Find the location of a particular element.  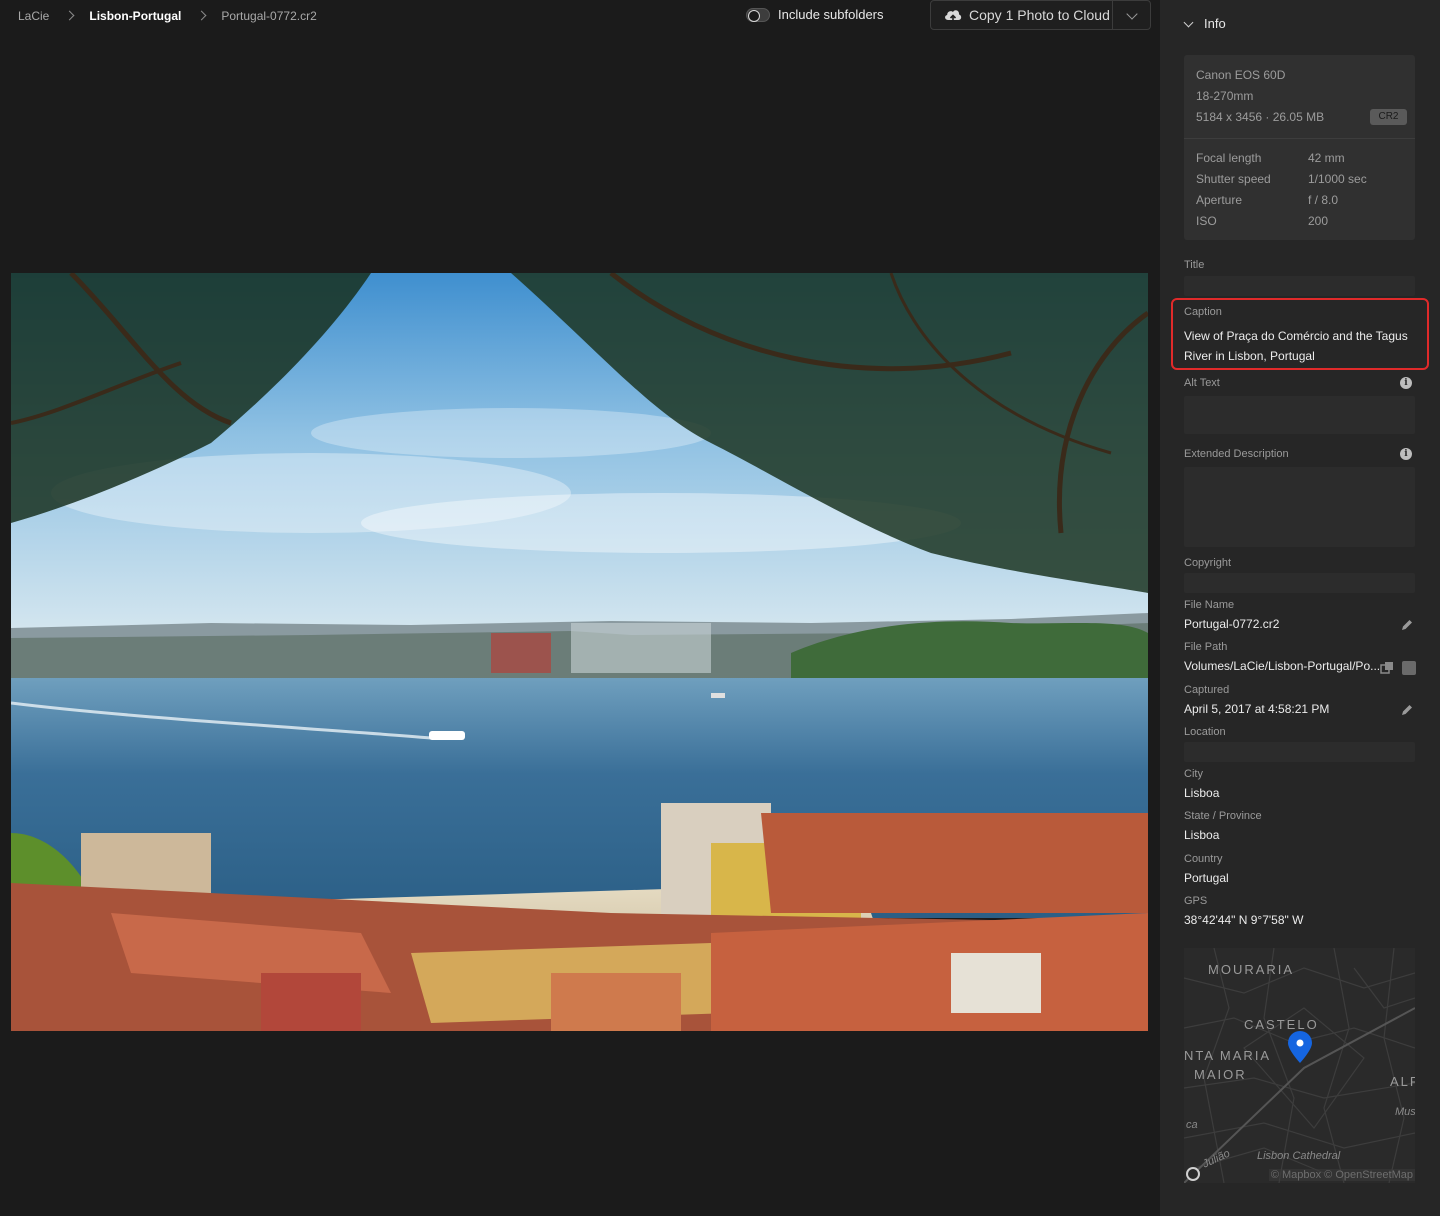

exif-row: Shutter speed 1/1000 sec is located at coordinates (1301, 179).